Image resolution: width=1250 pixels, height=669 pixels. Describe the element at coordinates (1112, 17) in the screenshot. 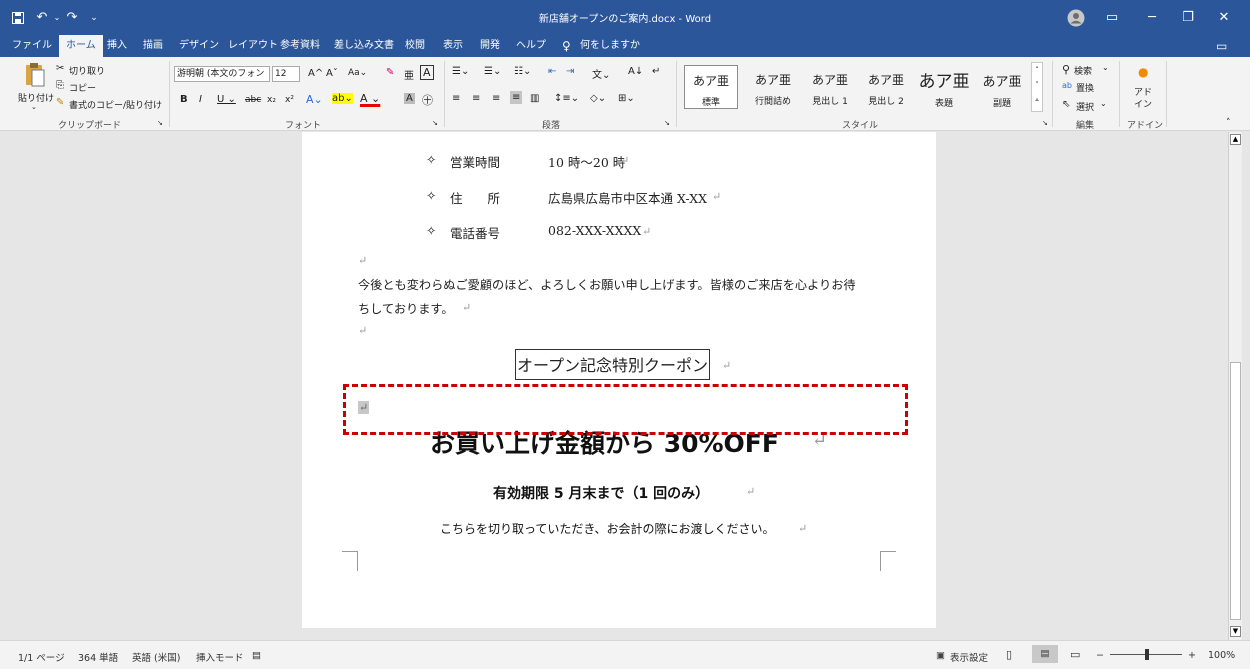

I see `ribbon-display-options-icon: ▭` at that location.